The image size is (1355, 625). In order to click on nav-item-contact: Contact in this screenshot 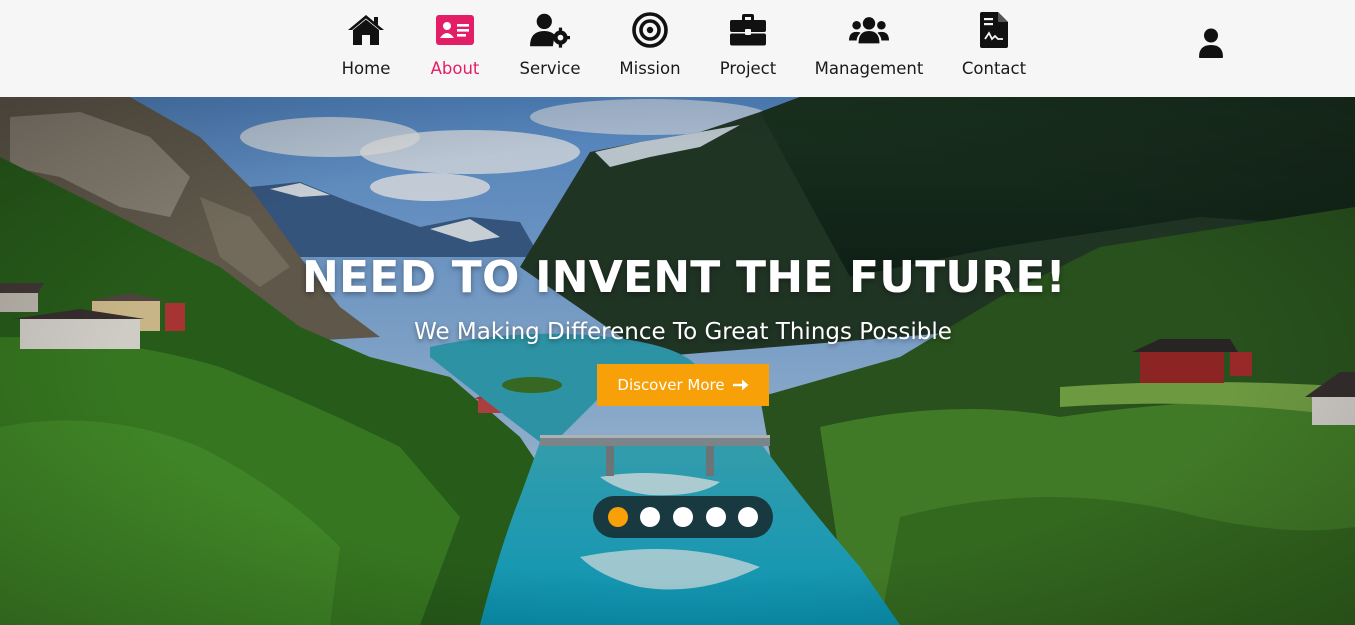, I will do `click(994, 48)`.